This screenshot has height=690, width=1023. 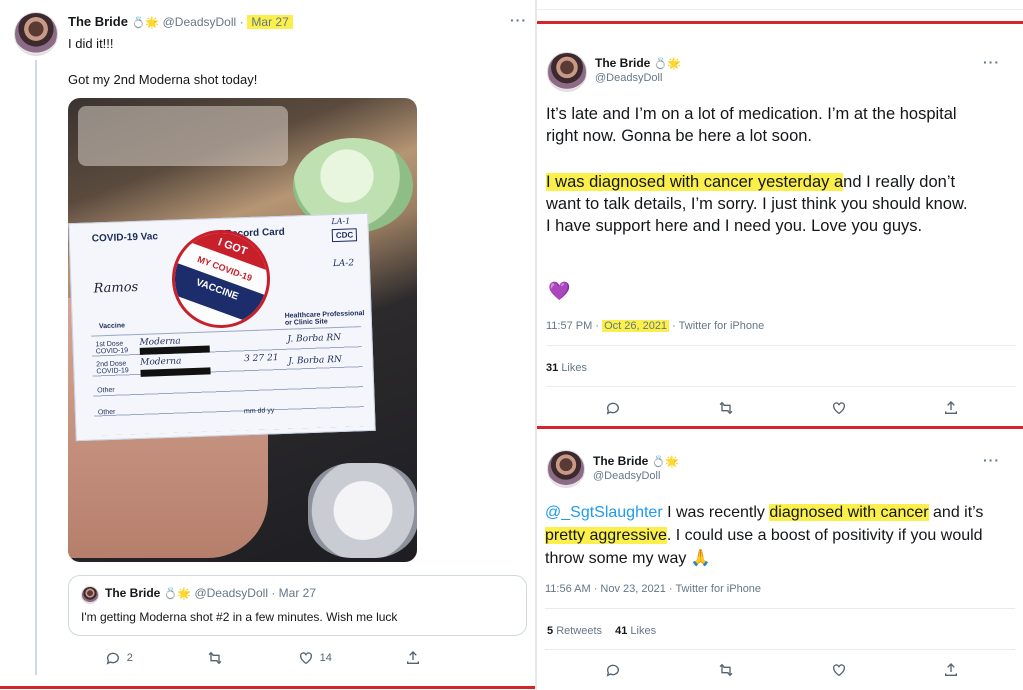 I want to click on quote-header: The Bride 💍🌟 @DeadsyDoll · Mar 27, so click(x=211, y=593).